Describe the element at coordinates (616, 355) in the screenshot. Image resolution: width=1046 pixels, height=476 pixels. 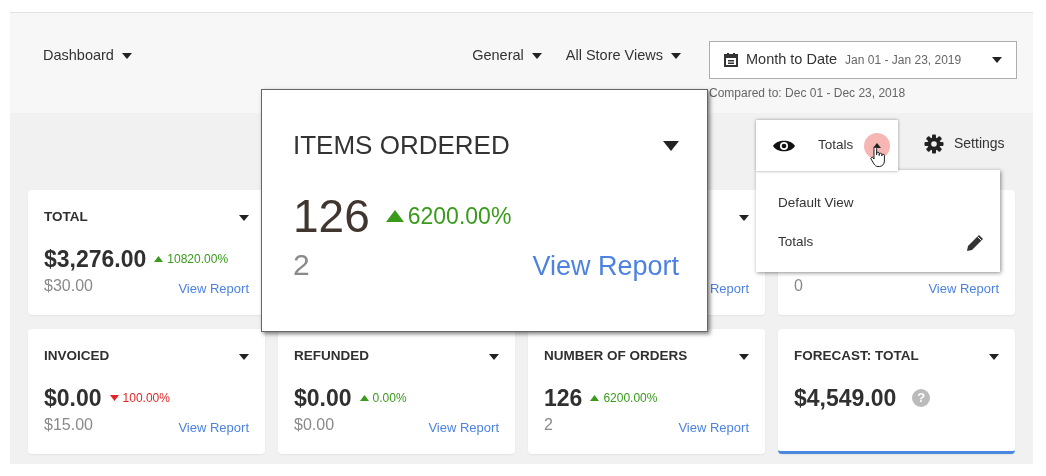
I see `card-title: NUMBER OF ORDERS` at that location.